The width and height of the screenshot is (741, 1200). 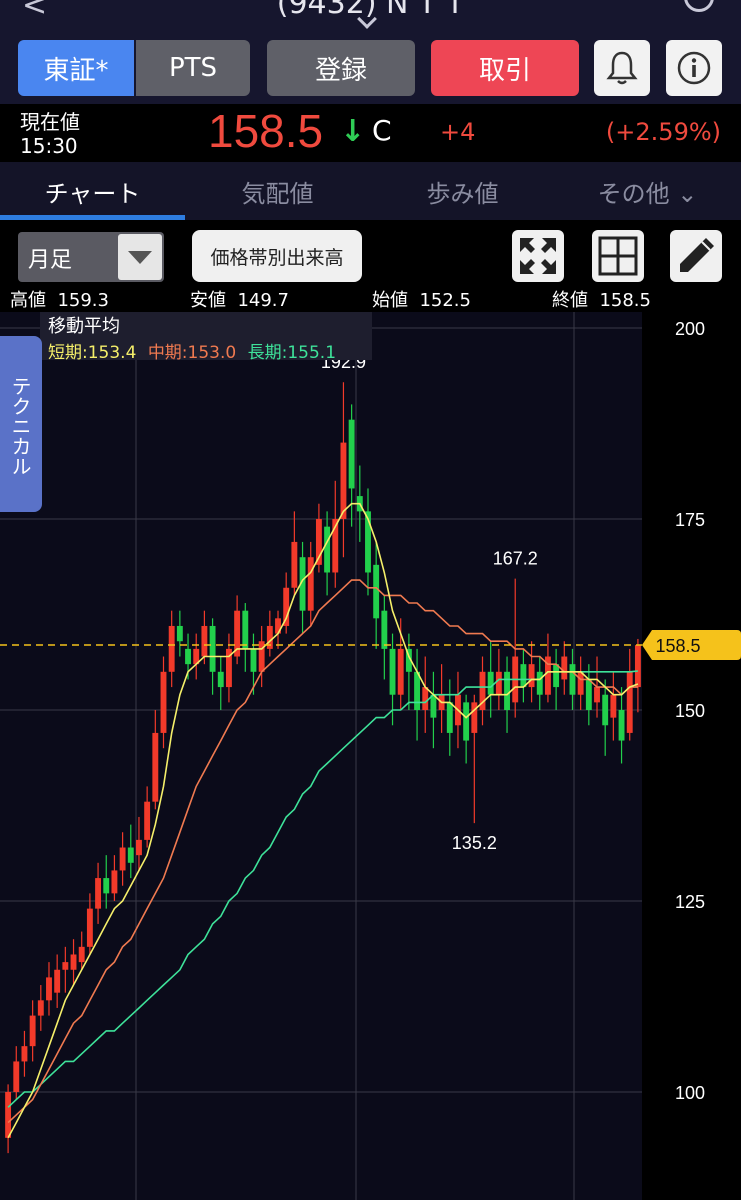 I want to click on expand-button, so click(x=538, y=256).